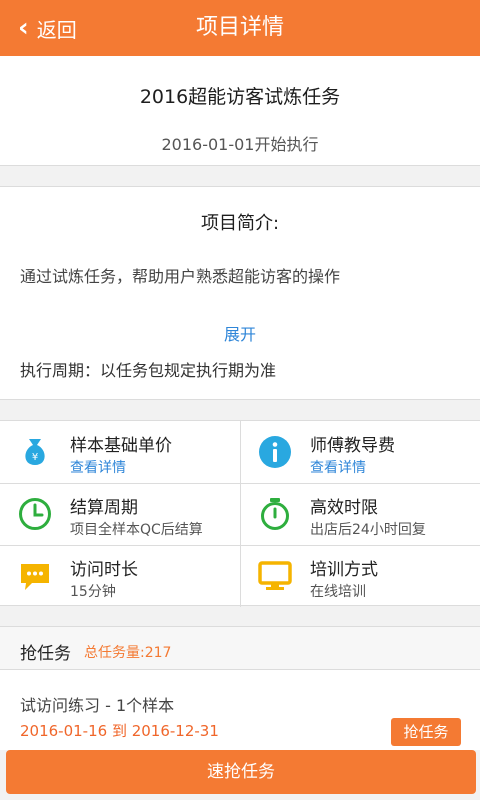 This screenshot has height=800, width=480. Describe the element at coordinates (426, 732) in the screenshot. I see `grab-task-button: 抢任务` at that location.